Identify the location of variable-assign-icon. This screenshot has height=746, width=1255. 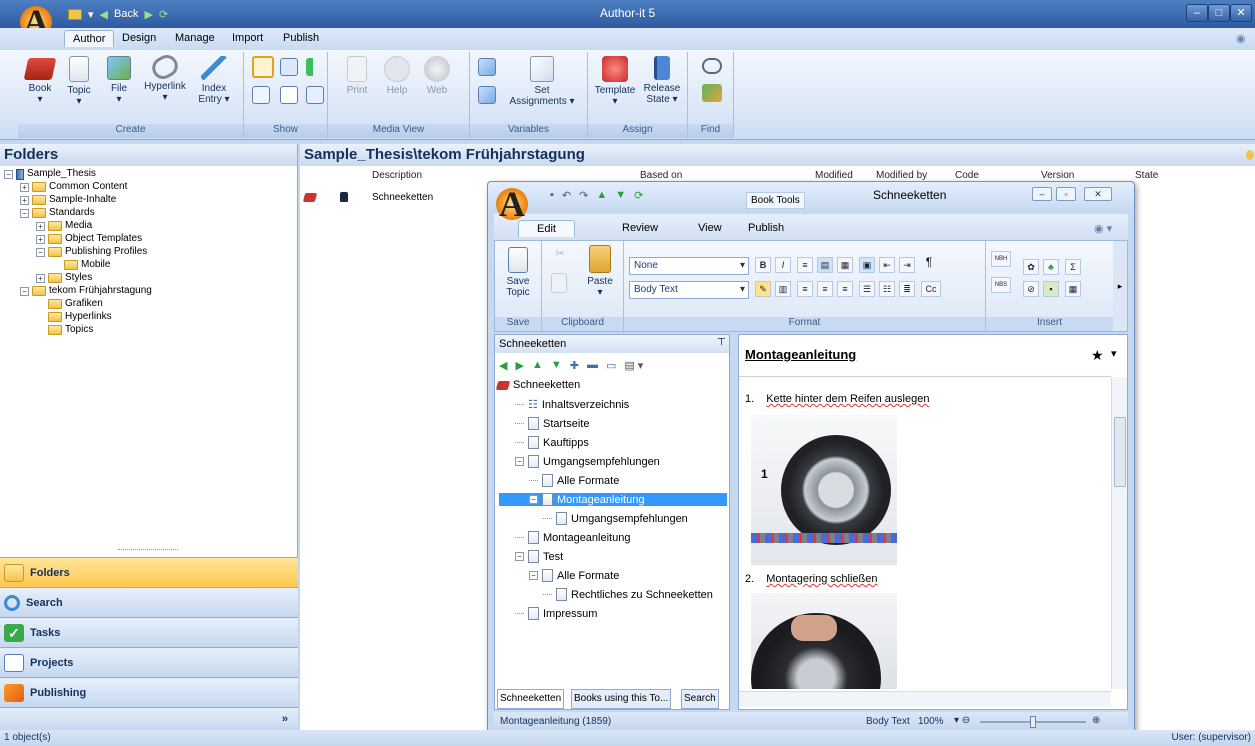
(487, 95).